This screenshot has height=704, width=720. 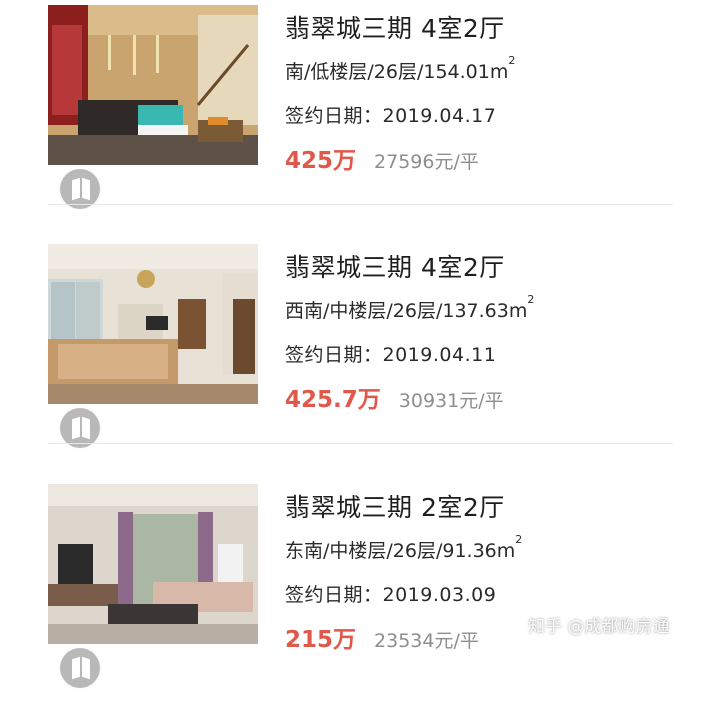 I want to click on sign-date: 签约日期：2019.04.11, so click(x=391, y=355).